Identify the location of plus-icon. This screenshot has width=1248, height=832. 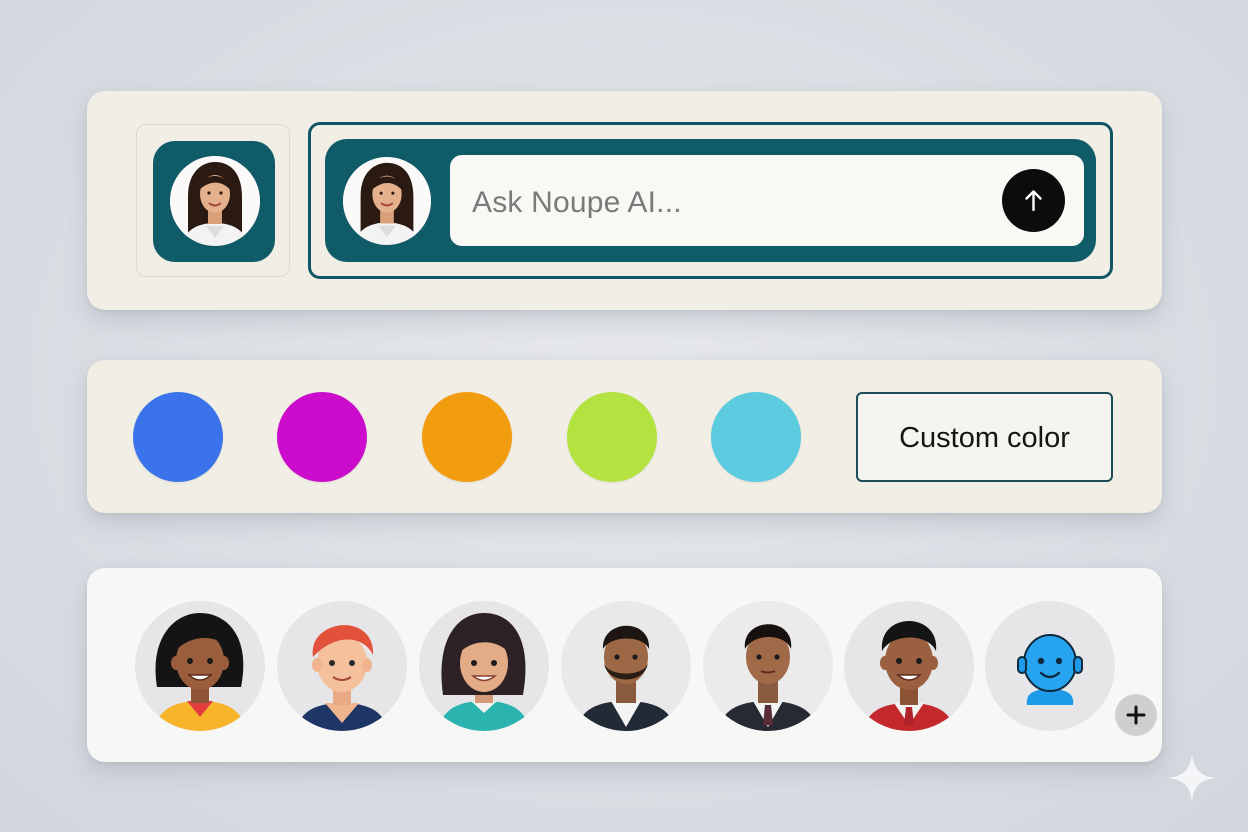
(1136, 715).